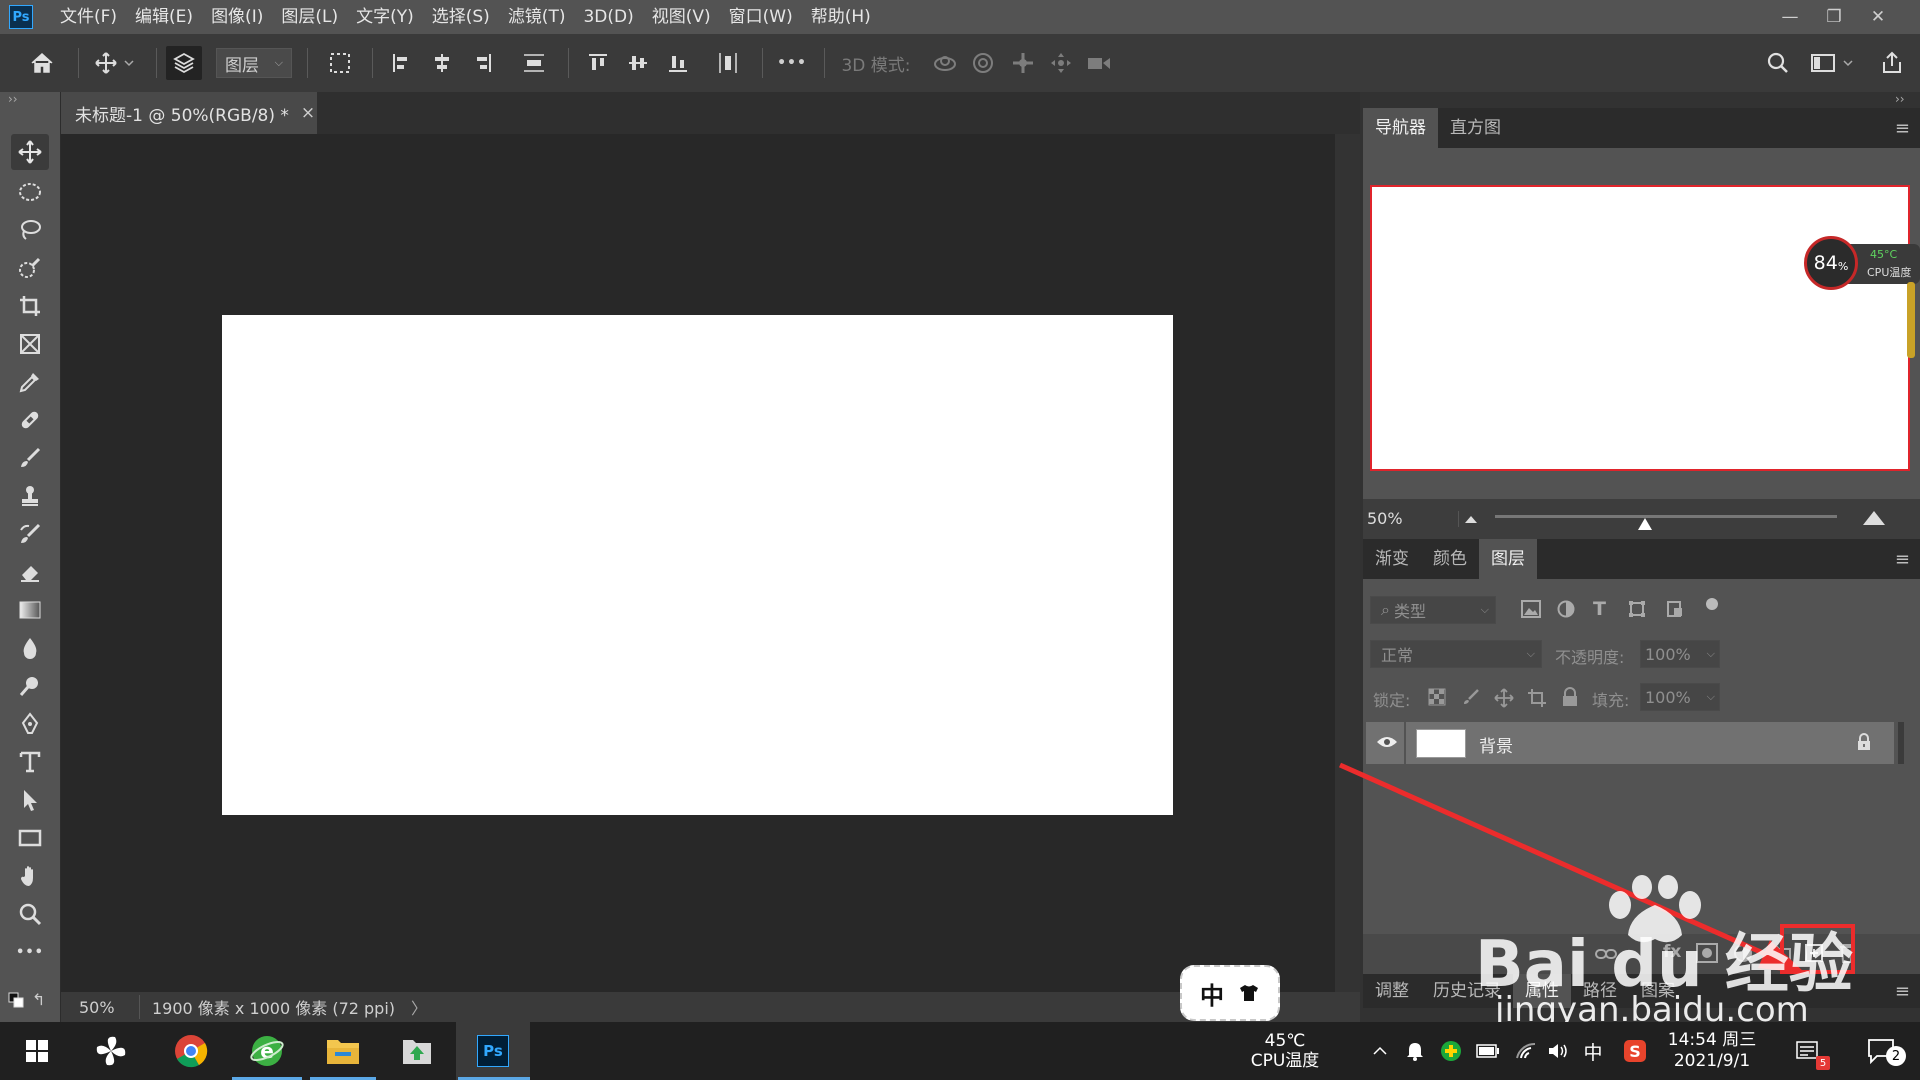 The height and width of the screenshot is (1080, 1920). Describe the element at coordinates (1099, 63) in the screenshot. I see `3d-camera-icon` at that location.